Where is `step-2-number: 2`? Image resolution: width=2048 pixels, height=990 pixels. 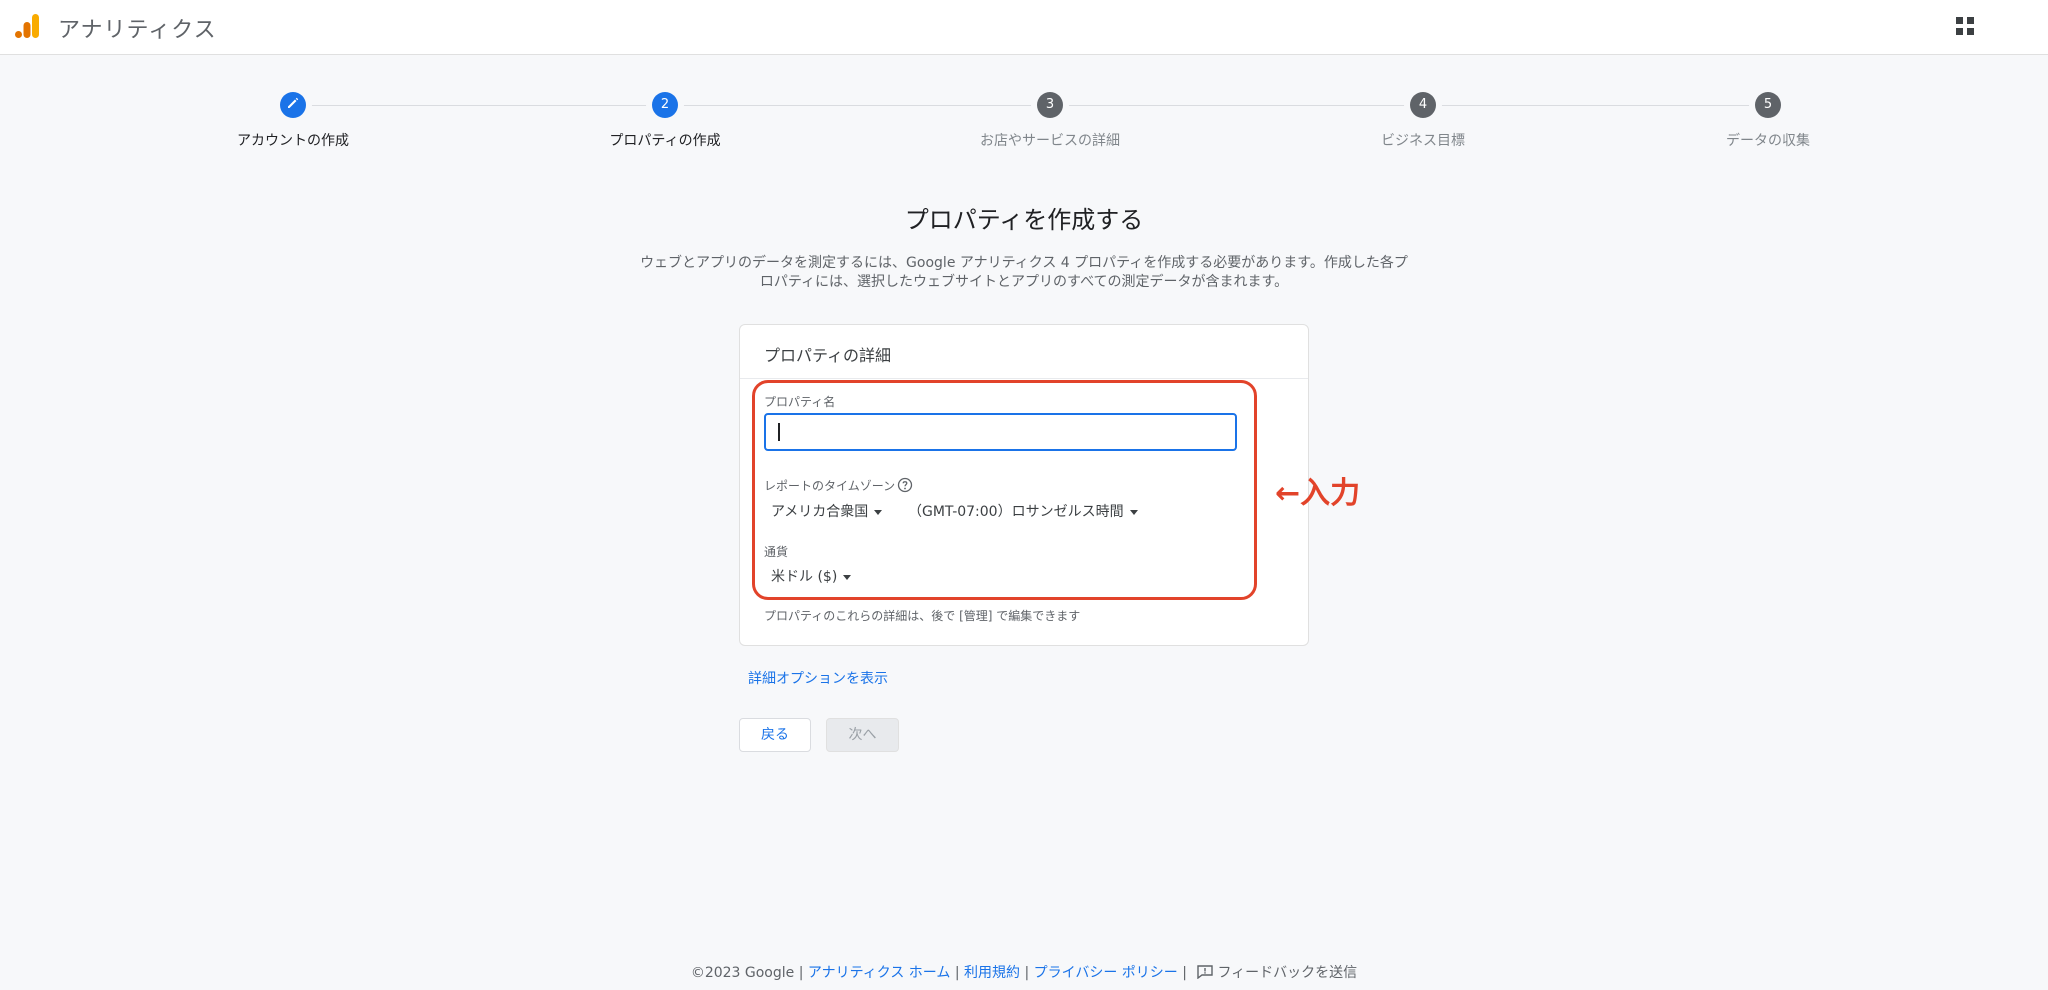
step-2-number: 2 is located at coordinates (665, 105).